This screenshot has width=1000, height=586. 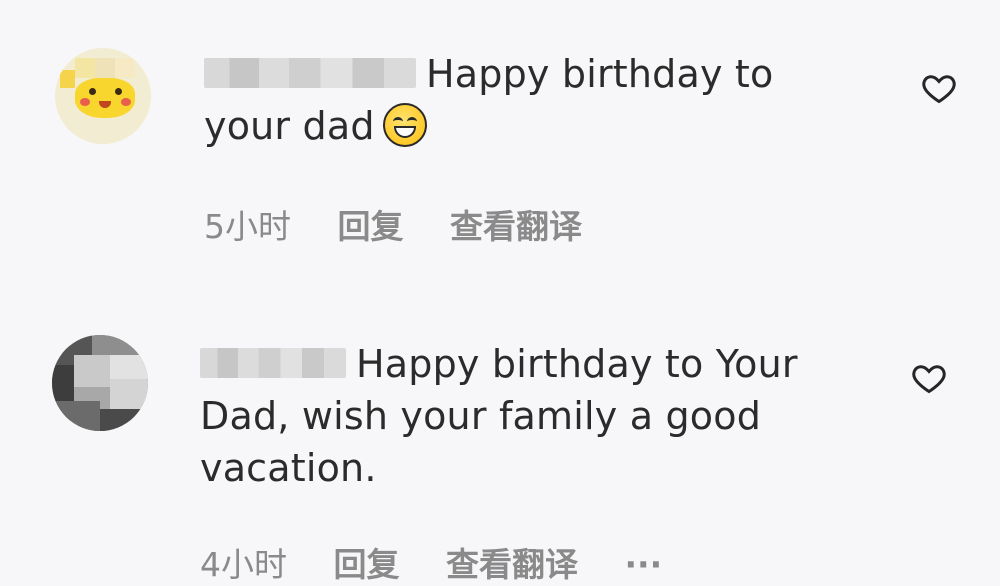 What do you see at coordinates (577, 364) in the screenshot?
I see `comment-text-line: Happy birthday to Your` at bounding box center [577, 364].